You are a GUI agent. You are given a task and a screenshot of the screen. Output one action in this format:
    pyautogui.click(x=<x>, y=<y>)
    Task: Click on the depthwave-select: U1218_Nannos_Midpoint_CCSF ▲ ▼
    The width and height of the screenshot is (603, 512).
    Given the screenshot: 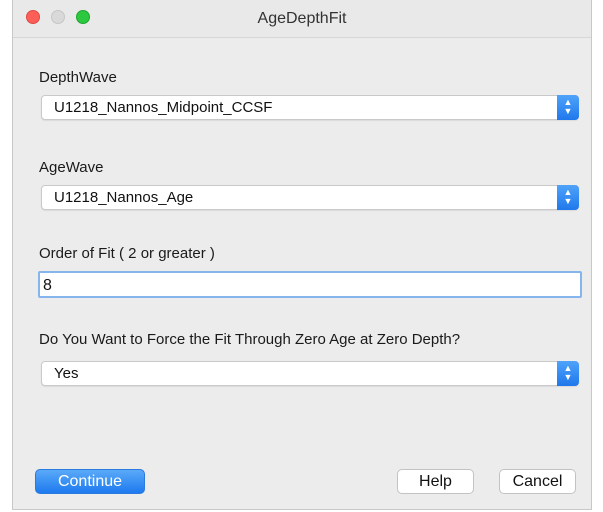 What is the action you would take?
    pyautogui.click(x=310, y=107)
    